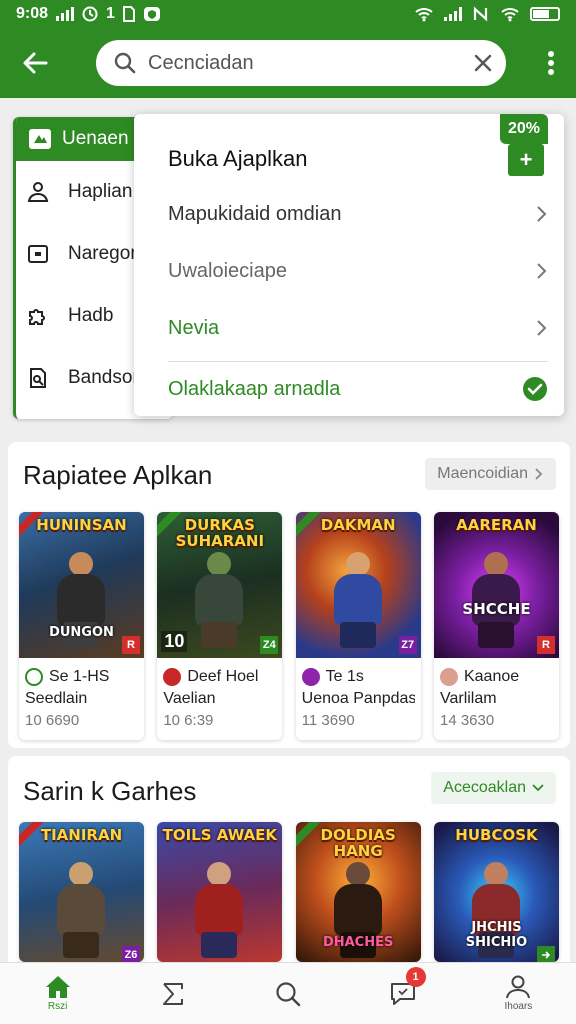  What do you see at coordinates (467, 720) in the screenshot?
I see `card-meta: 14 3630` at bounding box center [467, 720].